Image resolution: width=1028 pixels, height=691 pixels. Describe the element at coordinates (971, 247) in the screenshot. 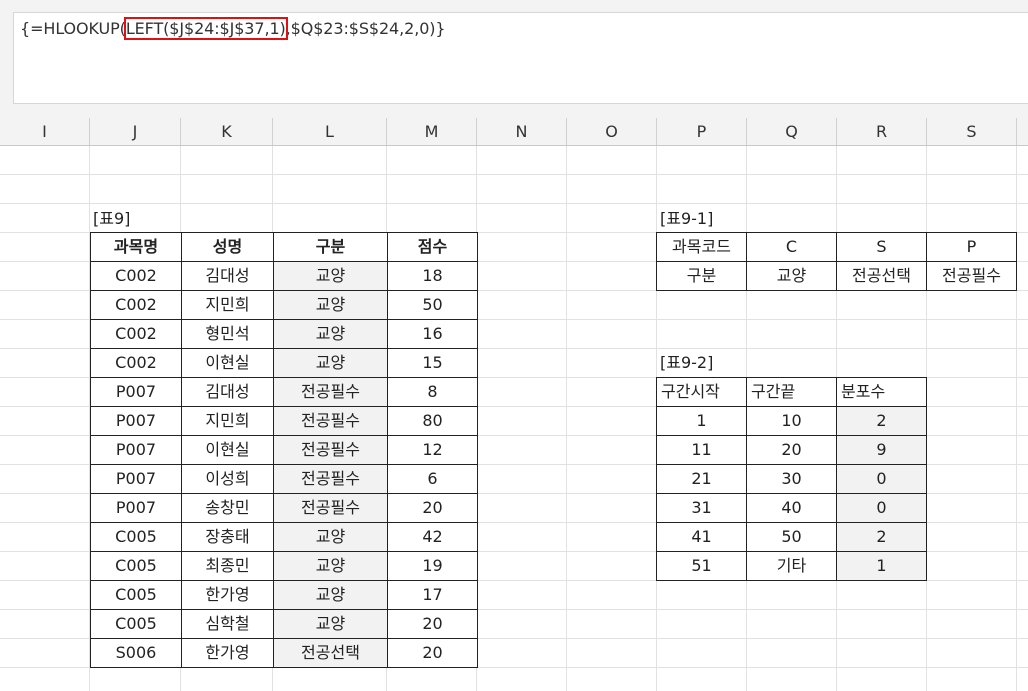

I see `table9-1-cell: P` at that location.